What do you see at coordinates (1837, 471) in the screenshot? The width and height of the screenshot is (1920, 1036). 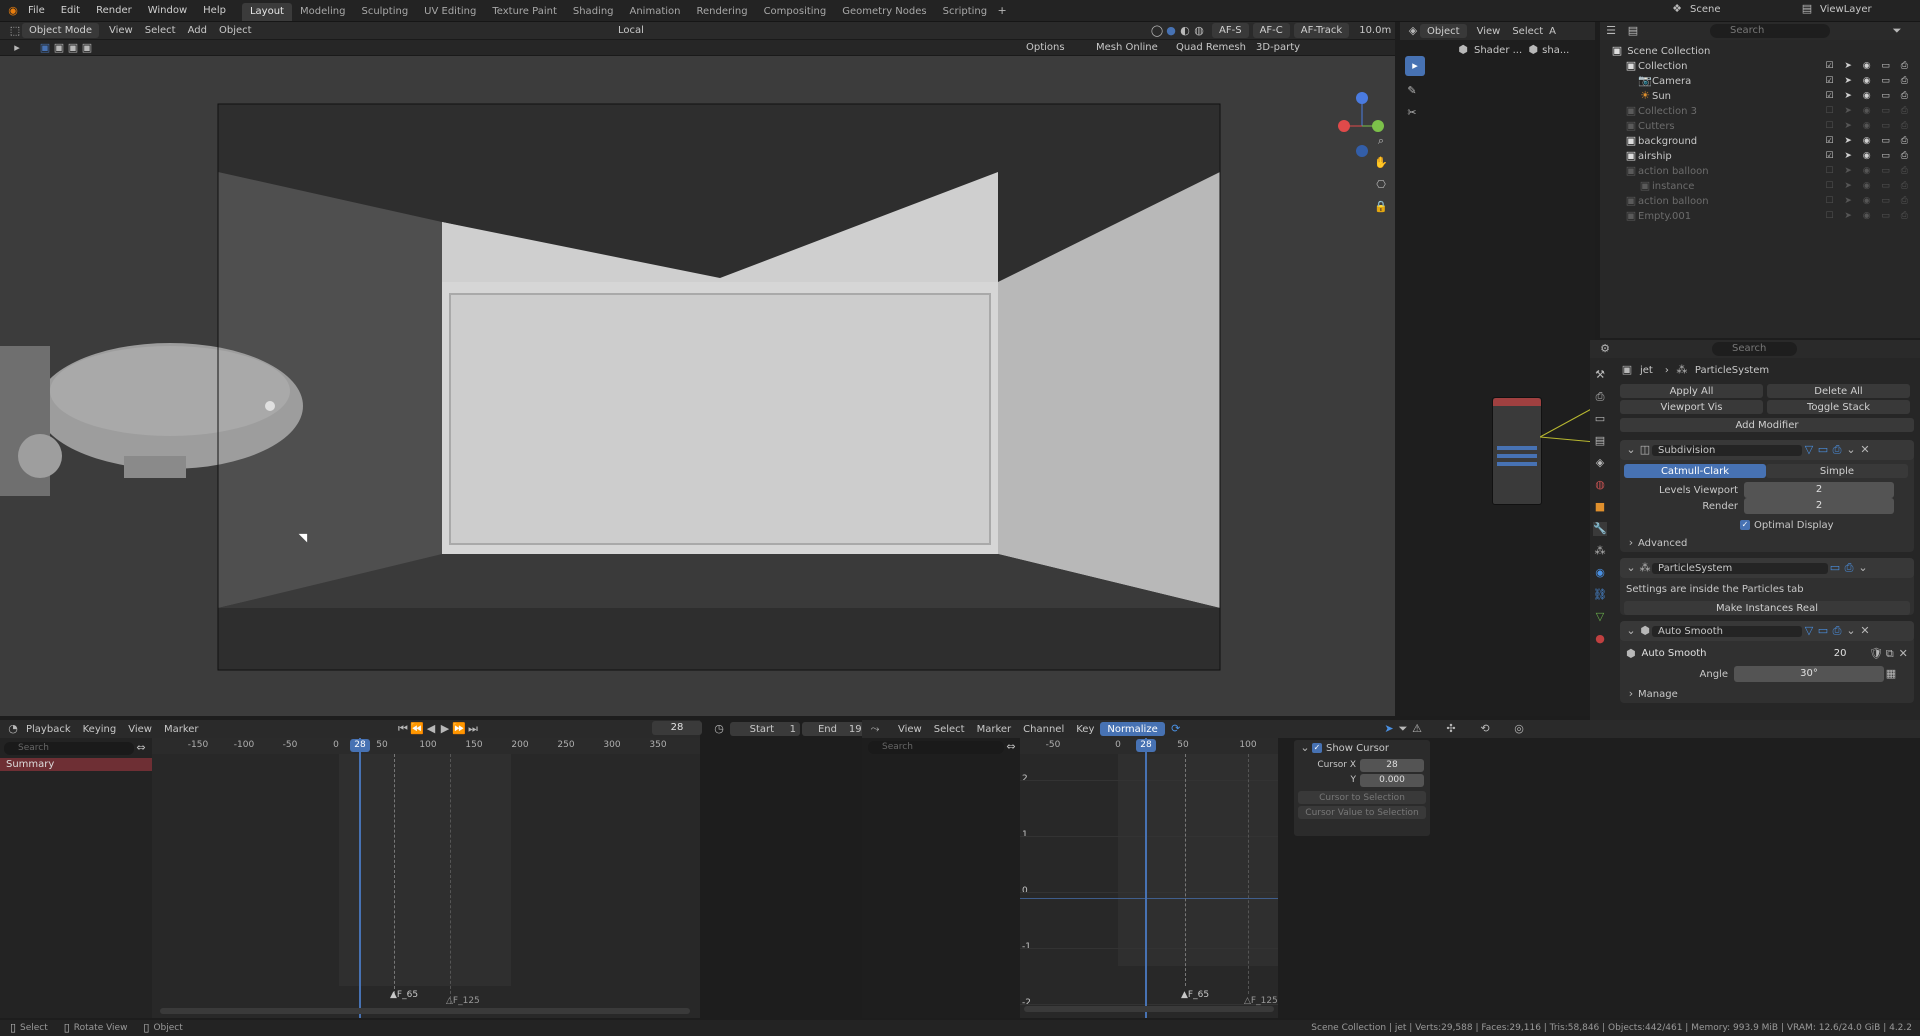 I see `simple-button: Simple` at bounding box center [1837, 471].